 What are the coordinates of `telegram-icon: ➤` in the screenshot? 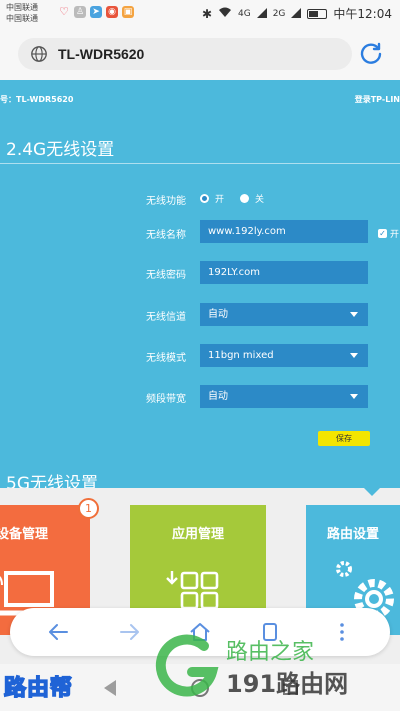 It's located at (96, 12).